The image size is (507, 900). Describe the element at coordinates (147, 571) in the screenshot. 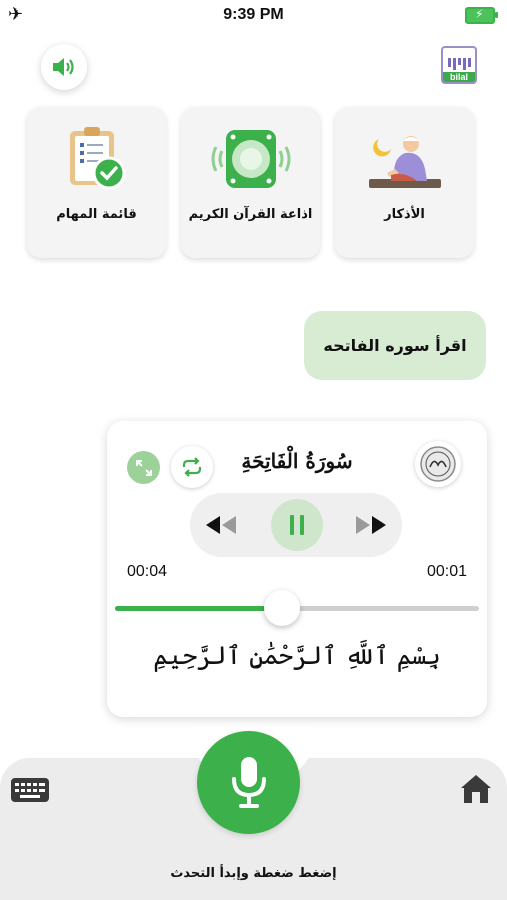

I see `elapsed-time: 00:04` at that location.